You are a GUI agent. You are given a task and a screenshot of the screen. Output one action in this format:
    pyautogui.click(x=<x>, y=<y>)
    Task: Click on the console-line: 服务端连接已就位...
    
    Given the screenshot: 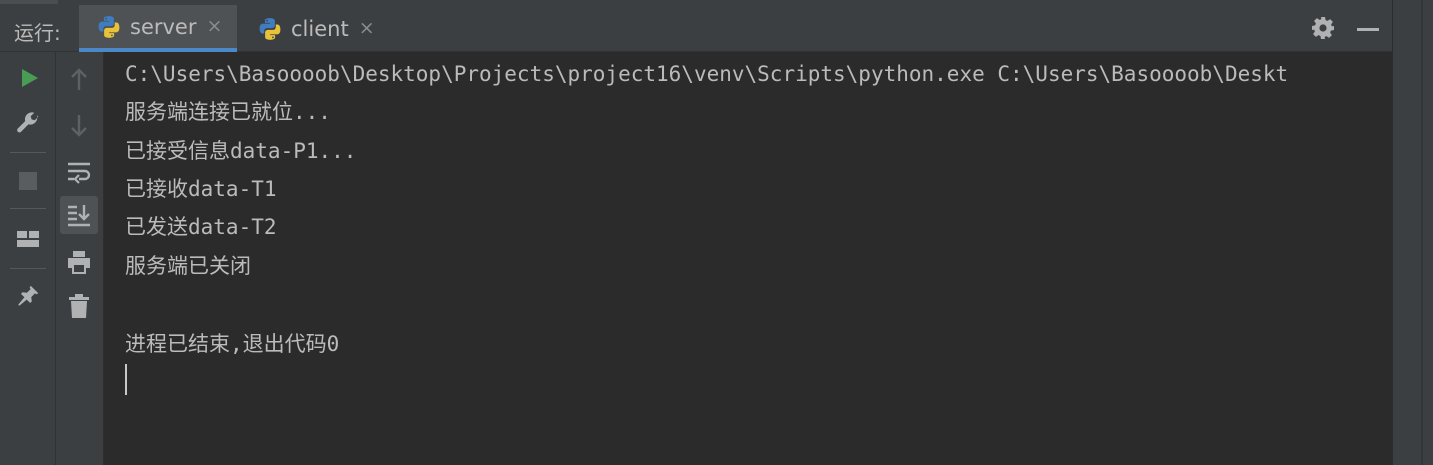 What is the action you would take?
    pyautogui.click(x=228, y=112)
    